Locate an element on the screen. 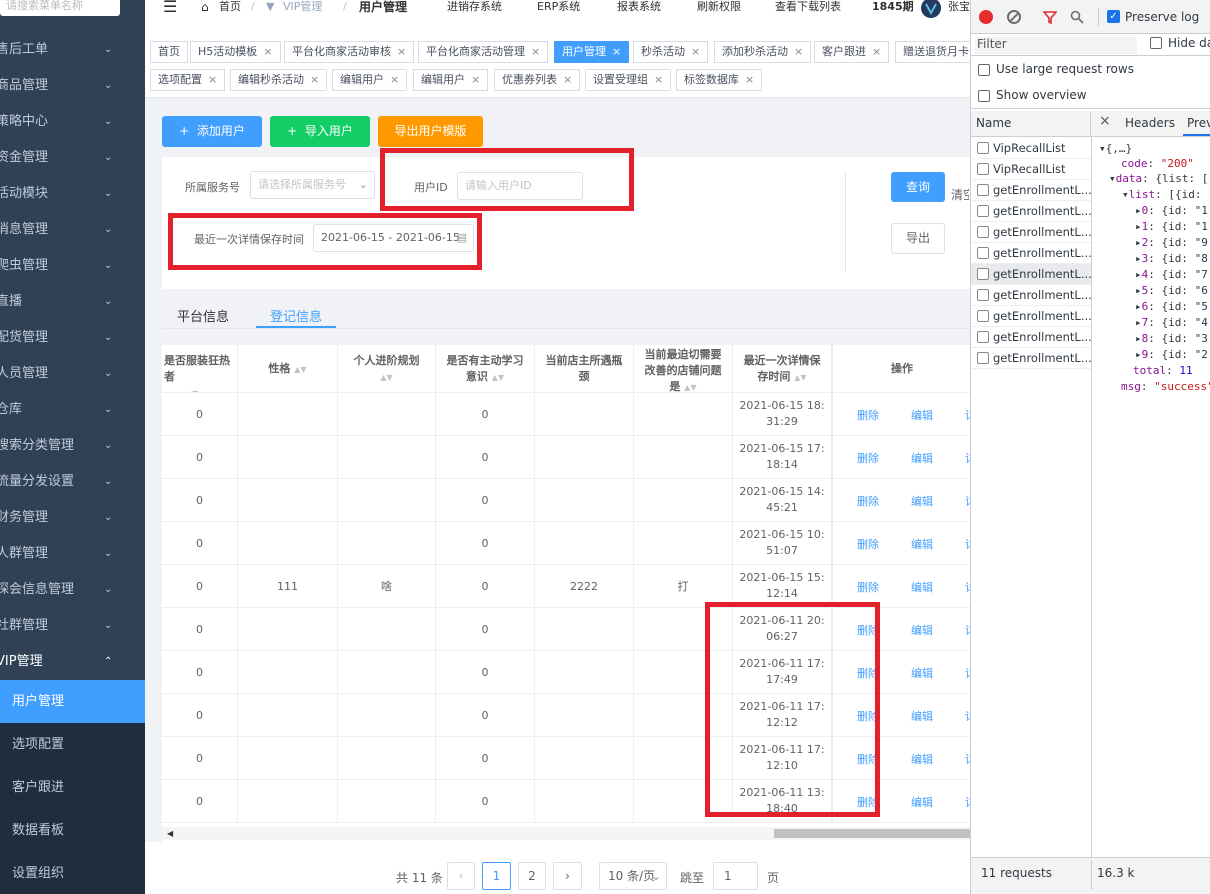  sidebar-item-traffic: 流量分发设置 ⌄ is located at coordinates (72, 482).